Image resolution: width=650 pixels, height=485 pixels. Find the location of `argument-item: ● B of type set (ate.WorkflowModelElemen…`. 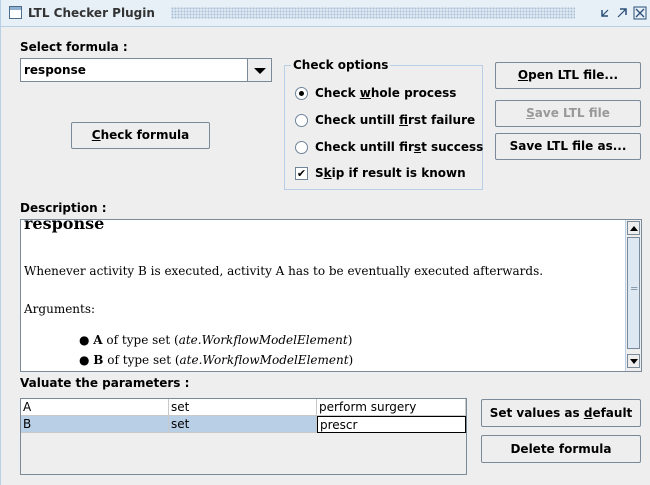

argument-item: ● B of type set (ate.WorkflowModelElemen… is located at coordinates (216, 360).